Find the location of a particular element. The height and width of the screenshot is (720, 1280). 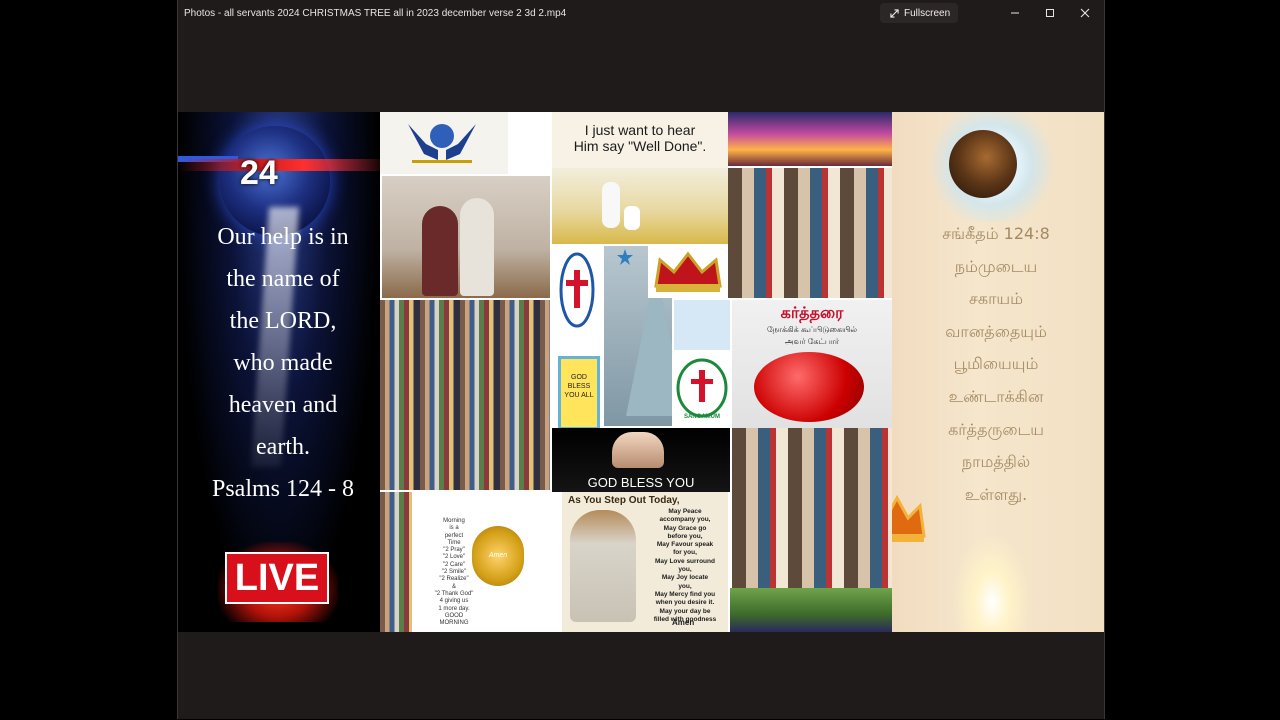

close-button is located at coordinates (1085, 13).